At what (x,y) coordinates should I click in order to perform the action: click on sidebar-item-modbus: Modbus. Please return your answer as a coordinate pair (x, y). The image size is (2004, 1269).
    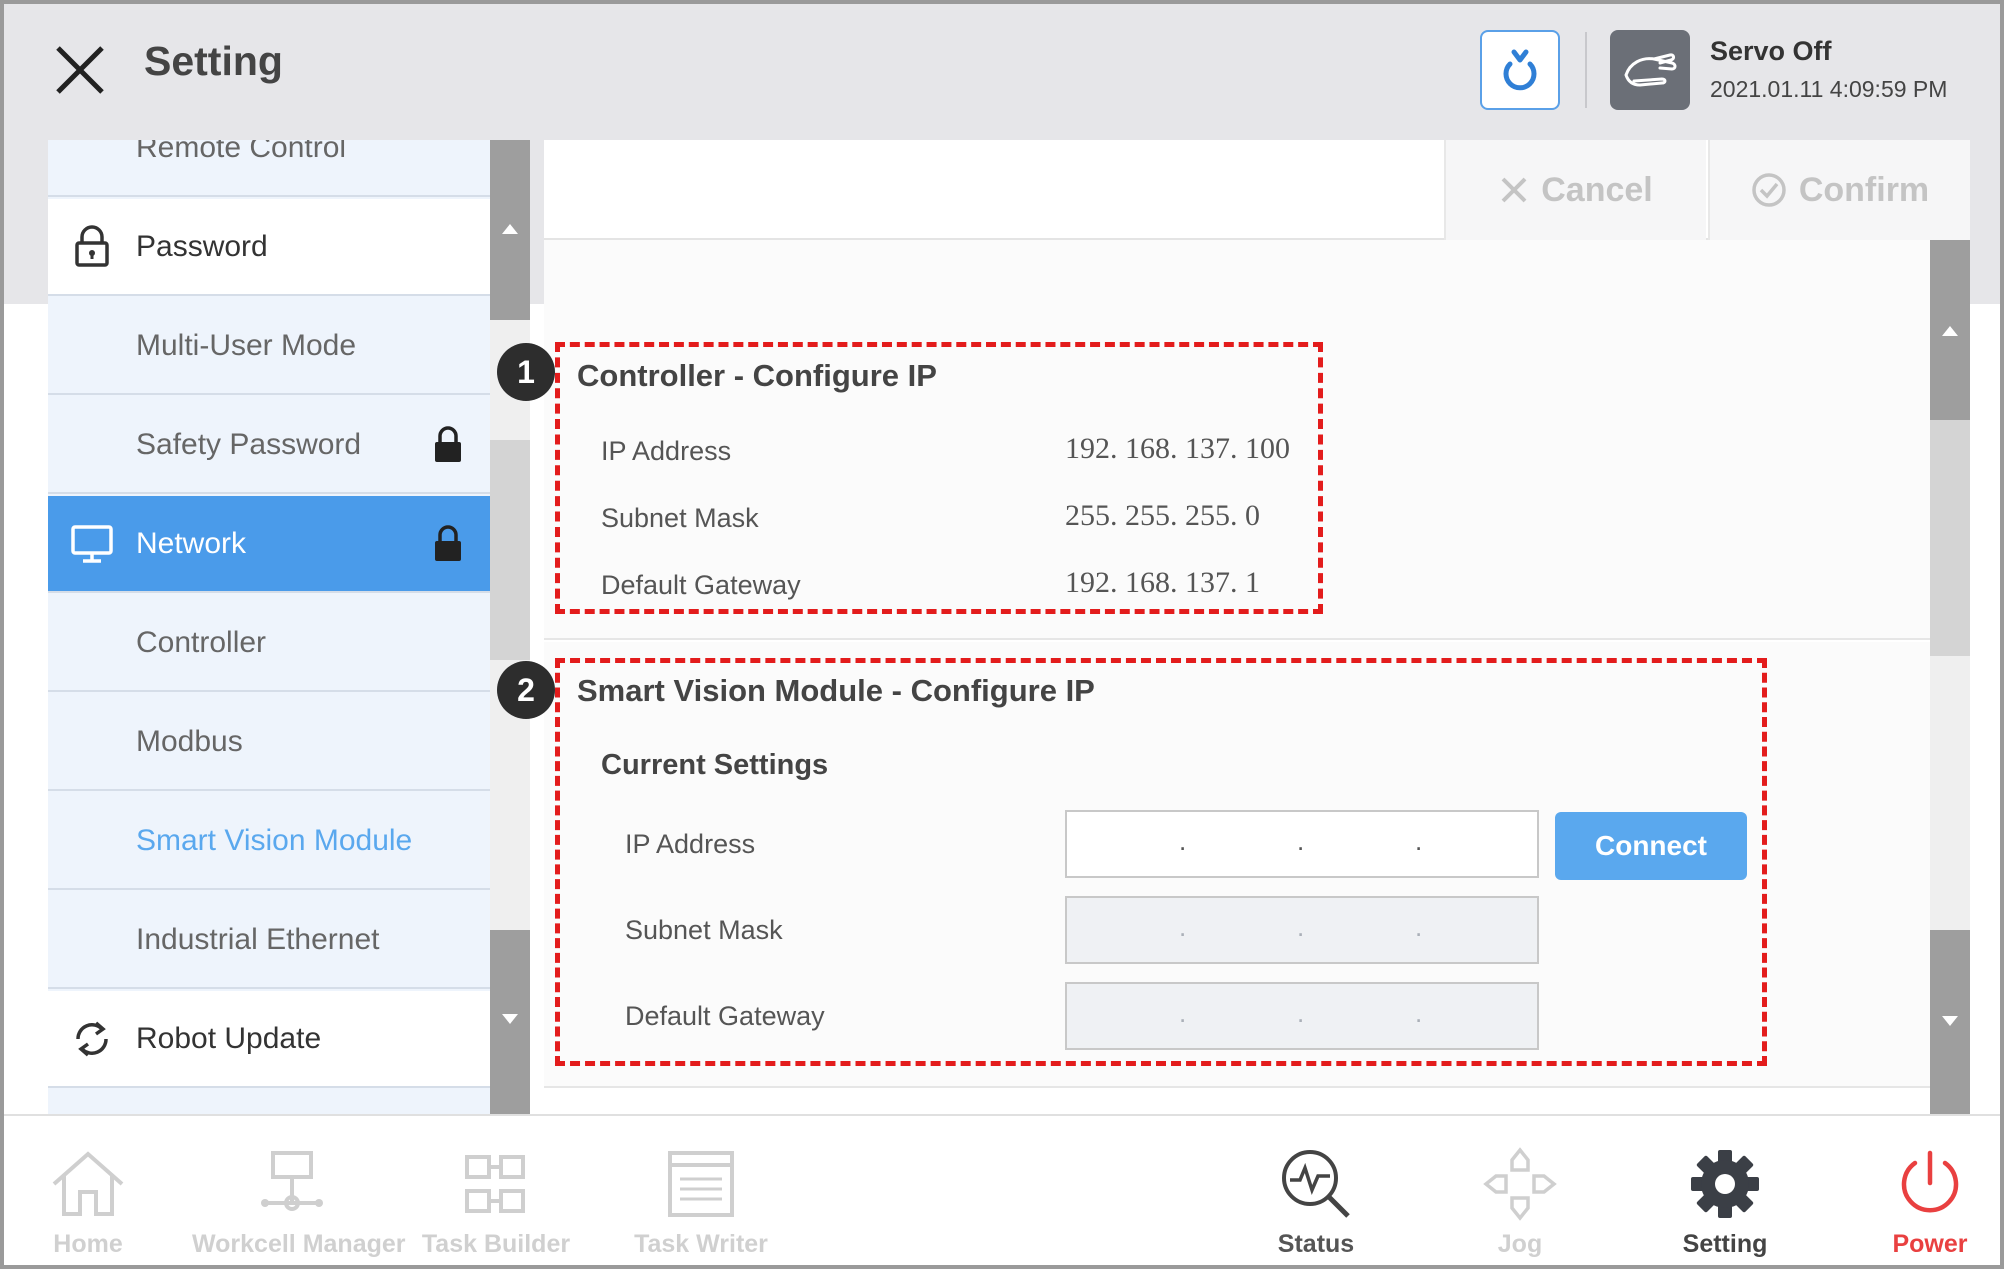
    Looking at the image, I should click on (269, 742).